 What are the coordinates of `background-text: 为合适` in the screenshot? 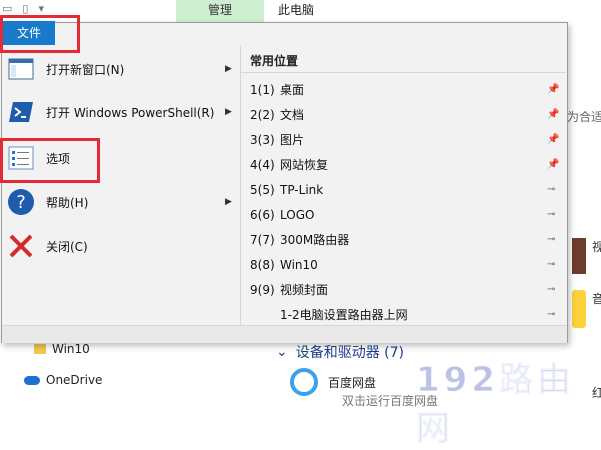 It's located at (584, 117).